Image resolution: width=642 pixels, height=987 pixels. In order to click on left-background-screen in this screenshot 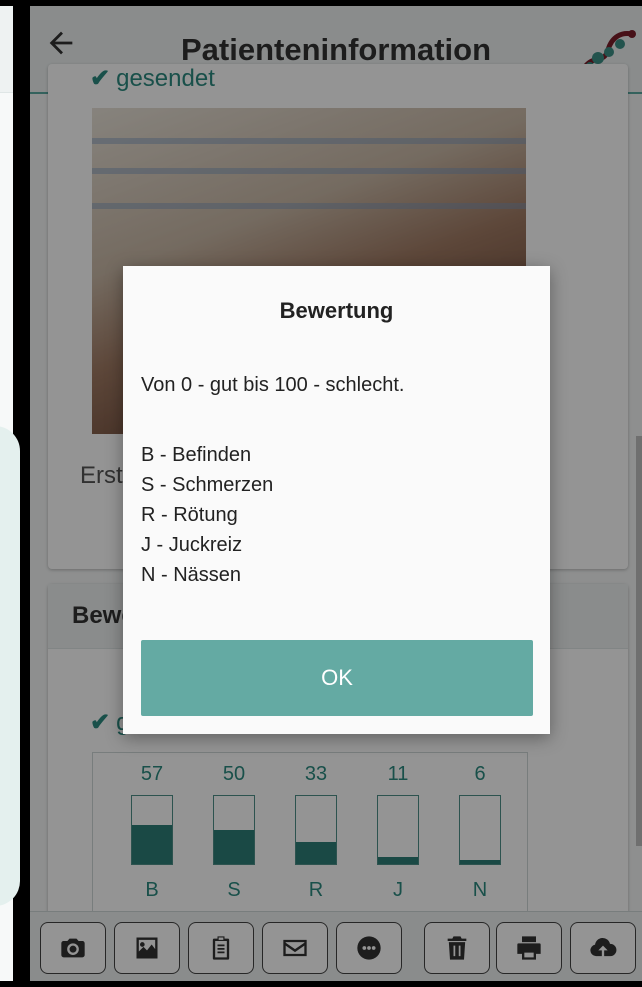, I will do `click(10, 493)`.